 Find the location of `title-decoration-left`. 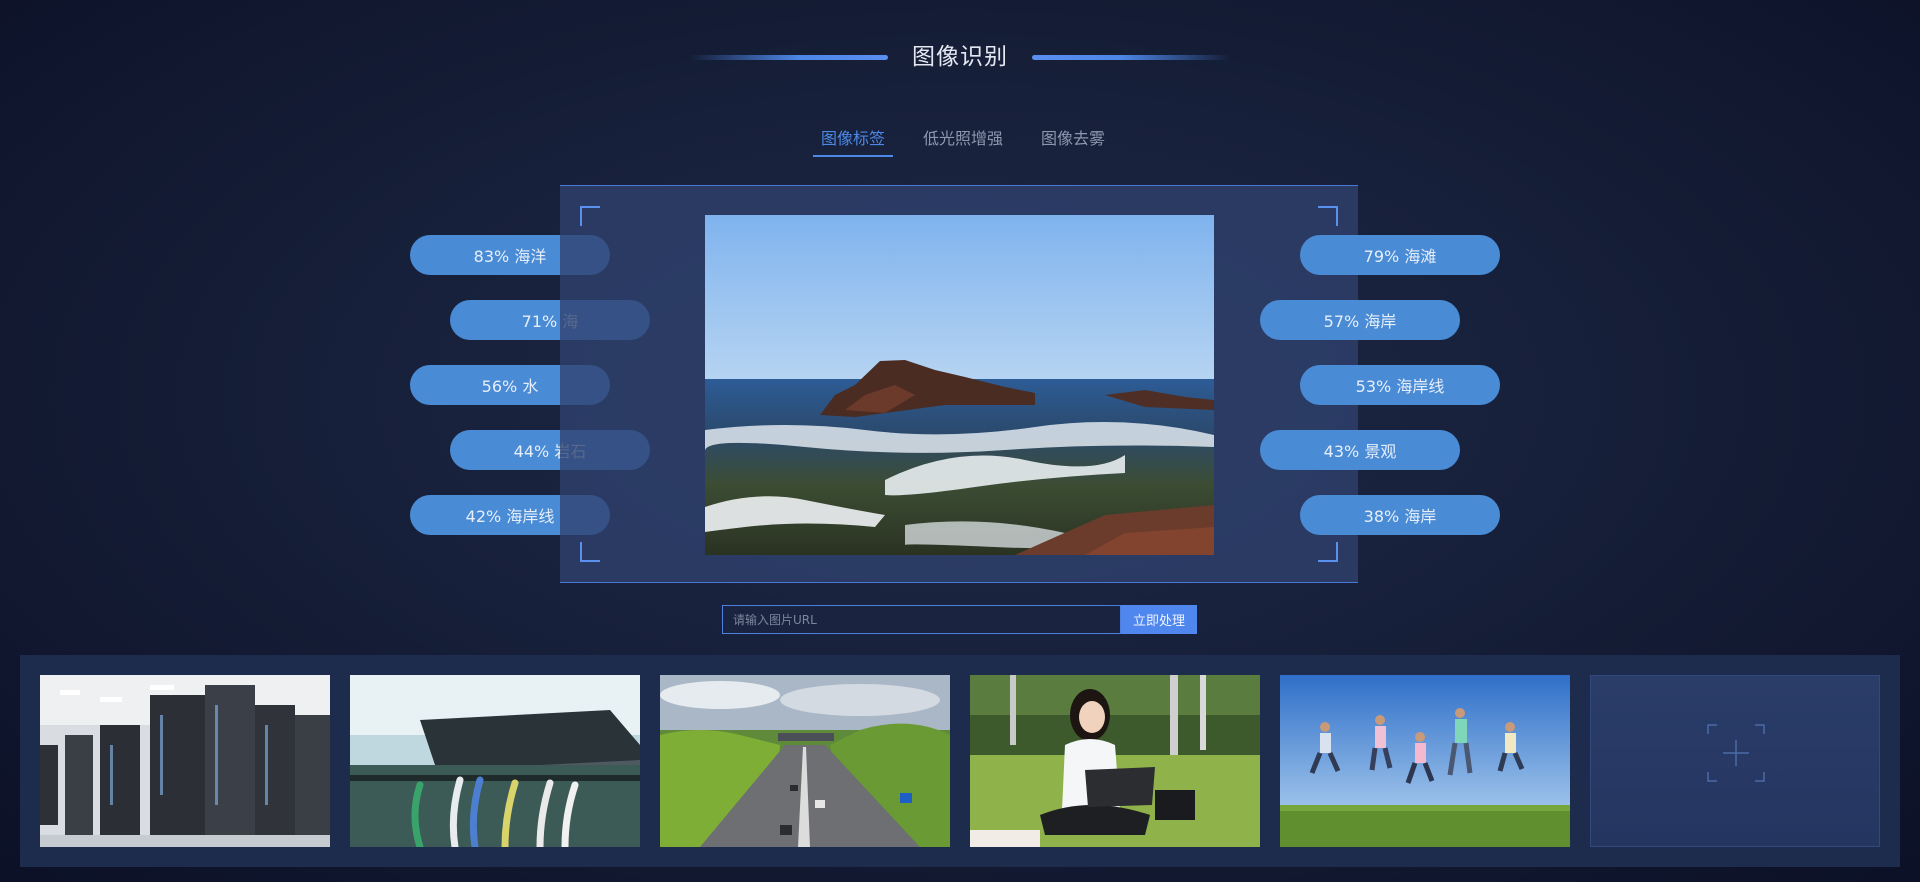

title-decoration-left is located at coordinates (789, 57).